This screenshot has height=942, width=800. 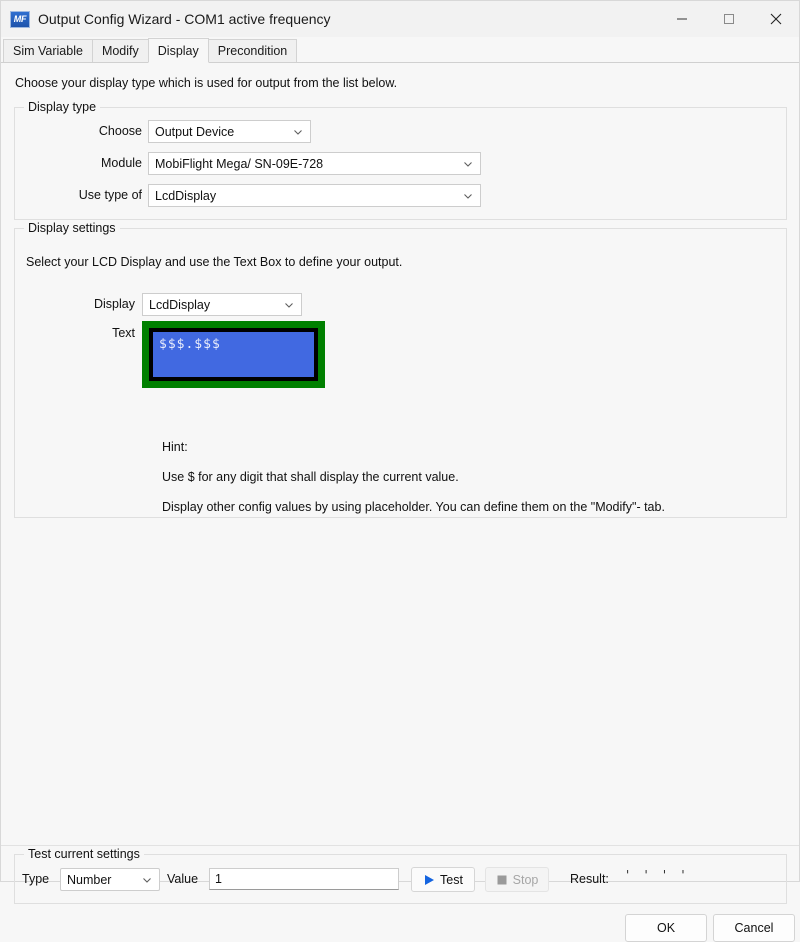 What do you see at coordinates (195, 131) in the screenshot?
I see `choose-output-device-value: Output Device` at bounding box center [195, 131].